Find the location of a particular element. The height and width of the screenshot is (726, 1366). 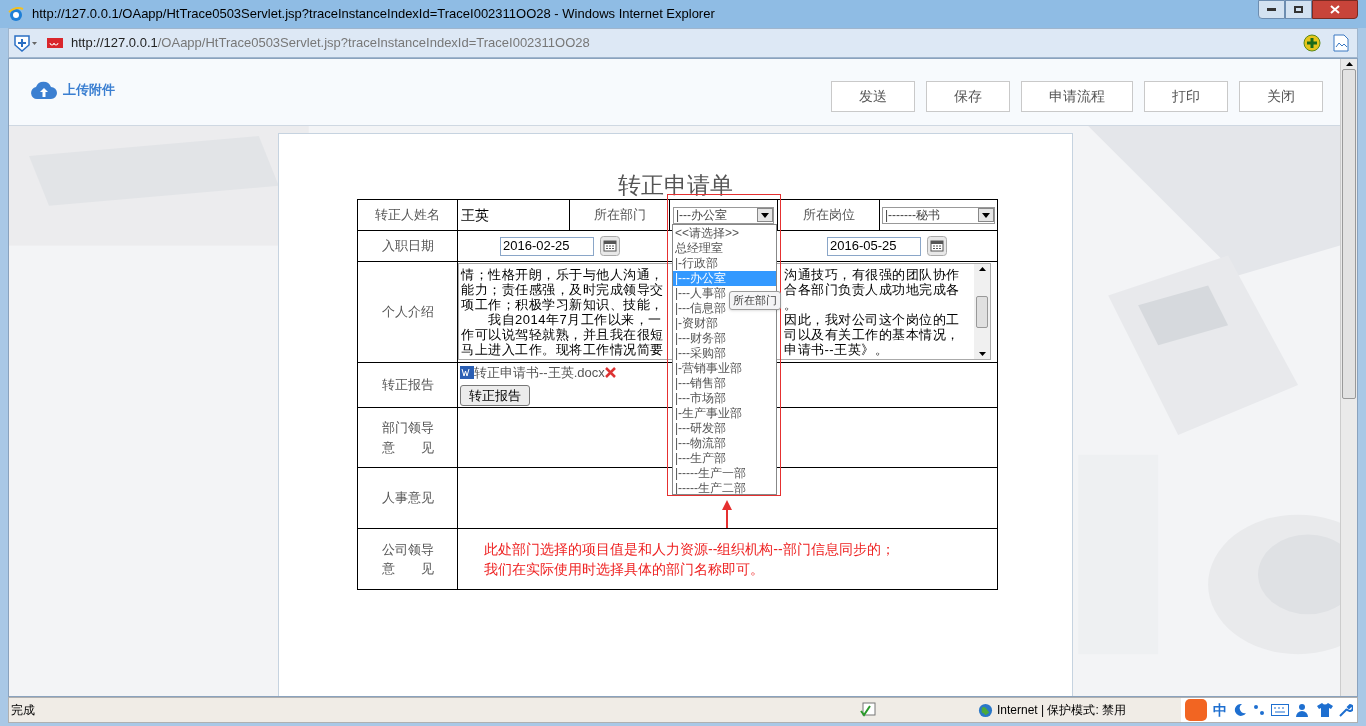

dropdown-option: 总经理室 is located at coordinates (724, 248).